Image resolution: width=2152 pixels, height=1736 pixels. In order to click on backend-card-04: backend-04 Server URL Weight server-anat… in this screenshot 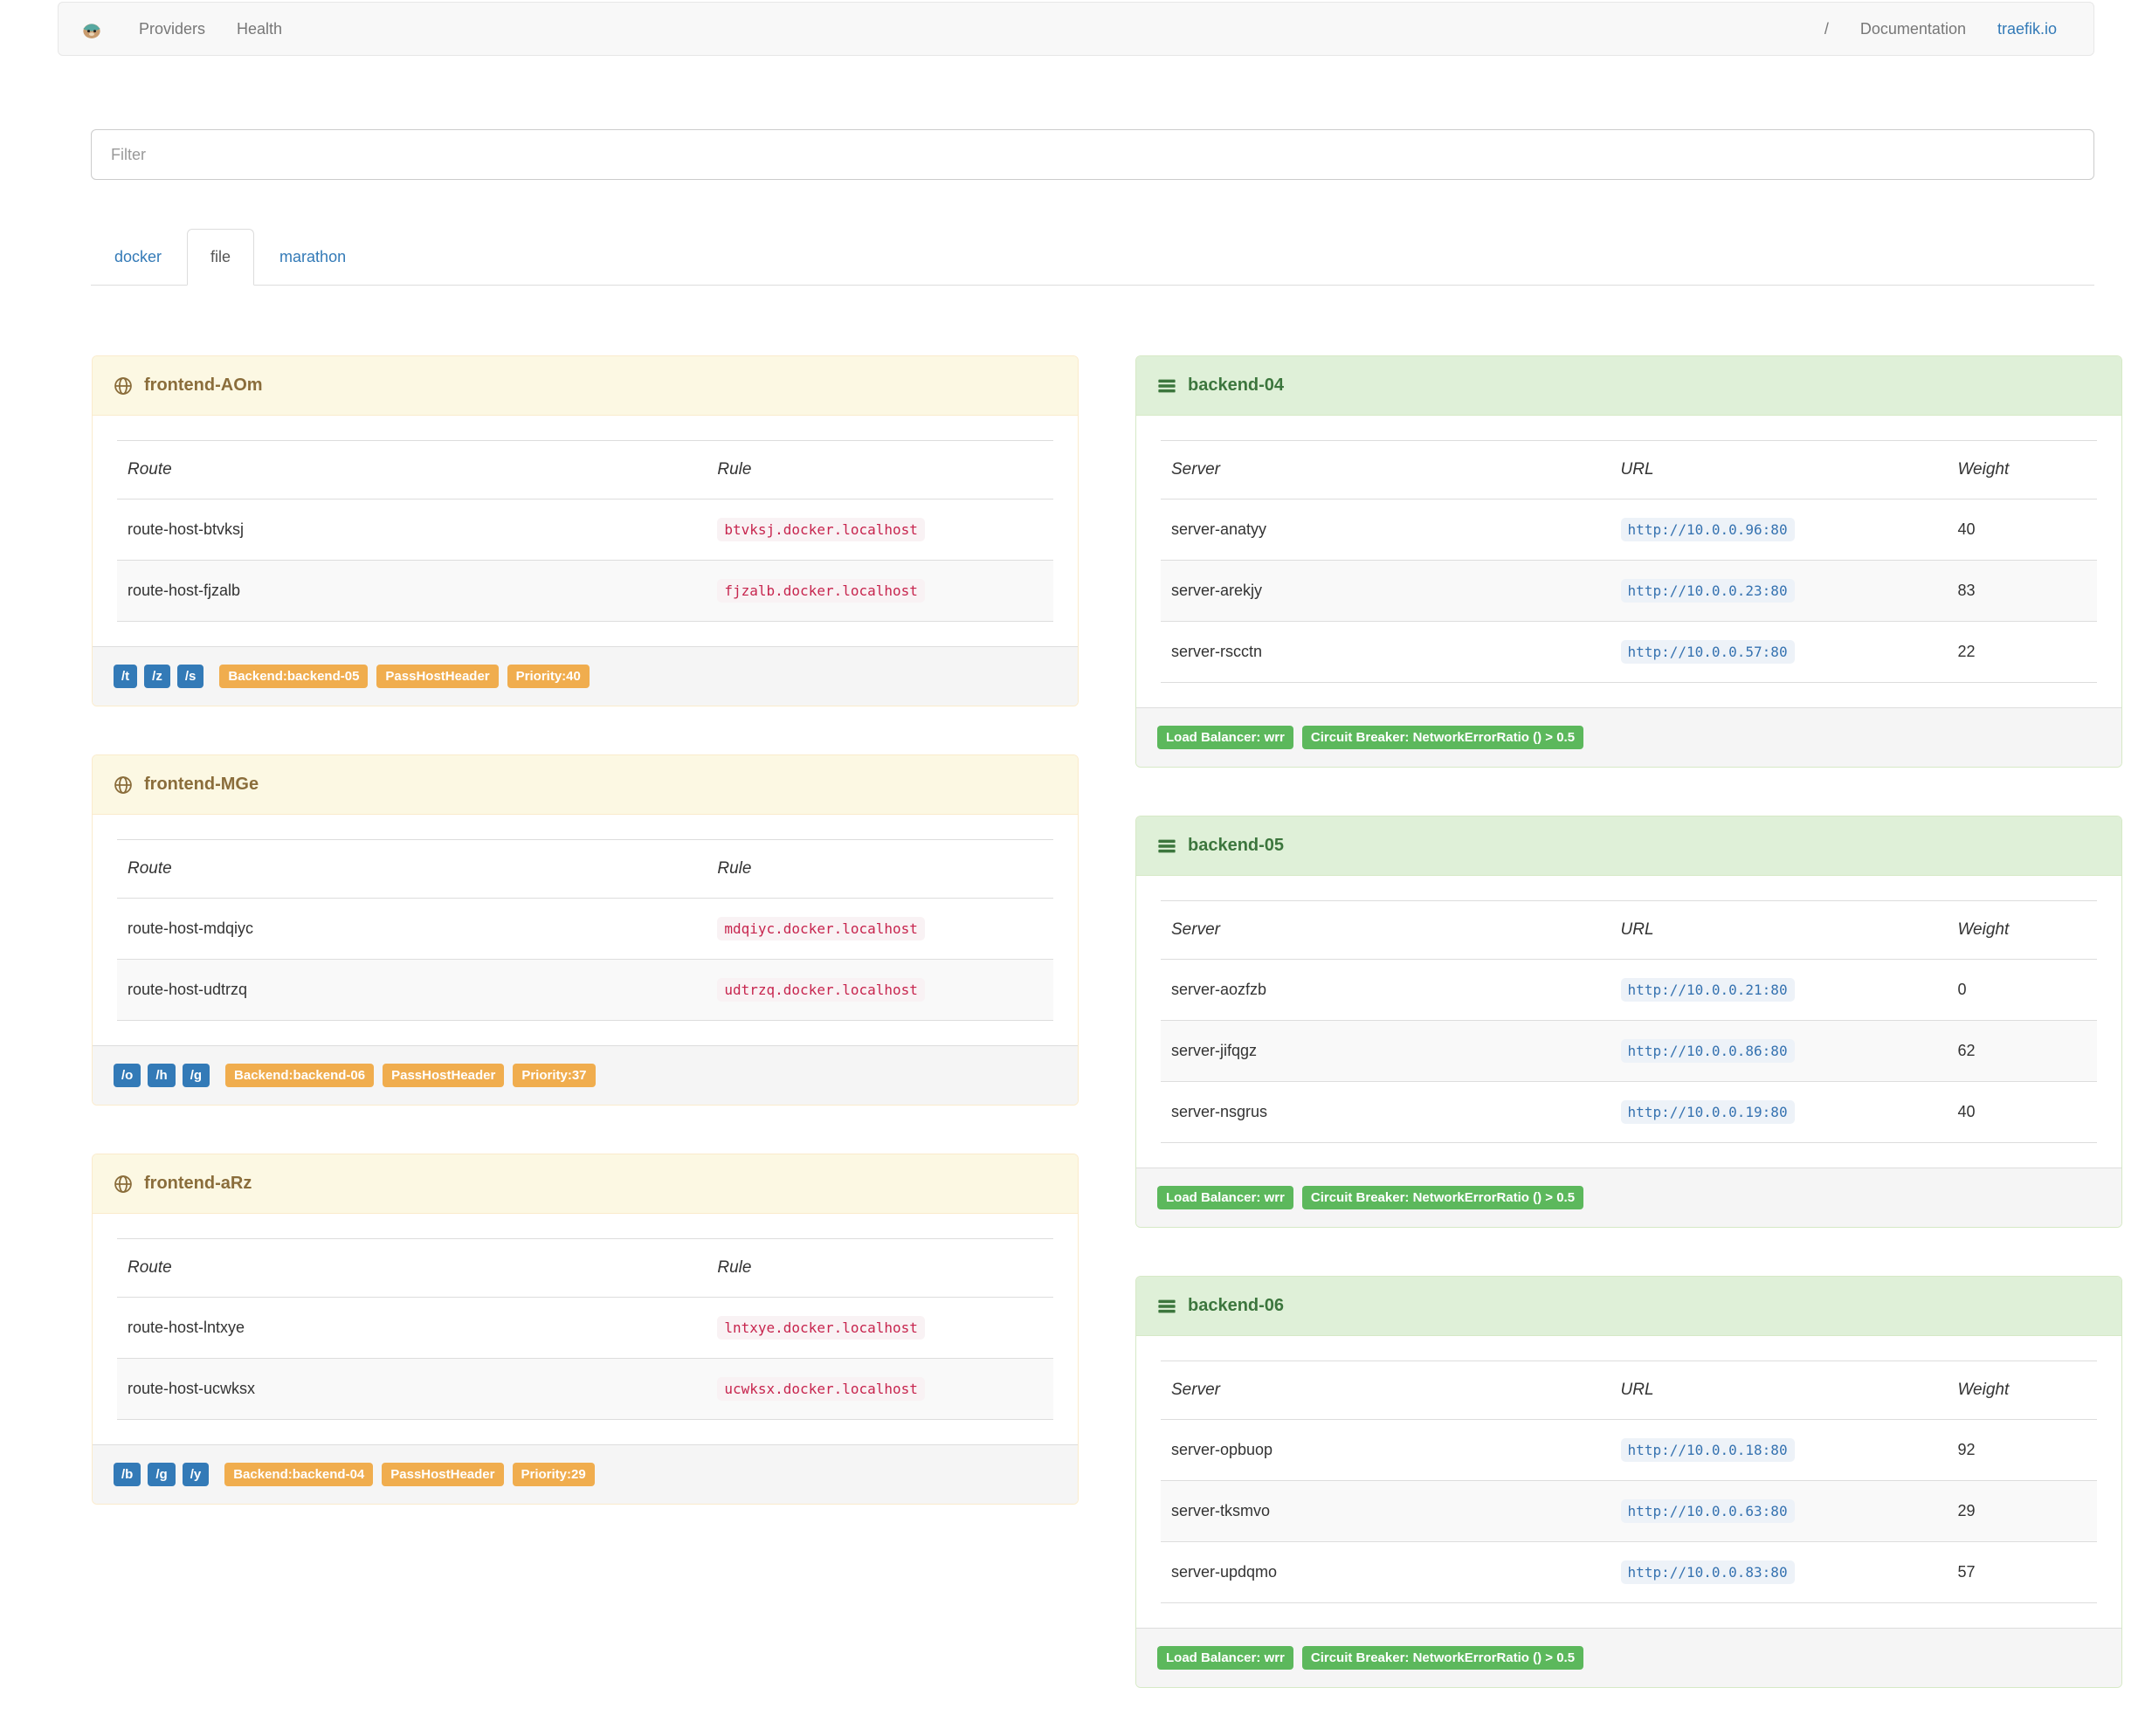, I will do `click(1628, 562)`.